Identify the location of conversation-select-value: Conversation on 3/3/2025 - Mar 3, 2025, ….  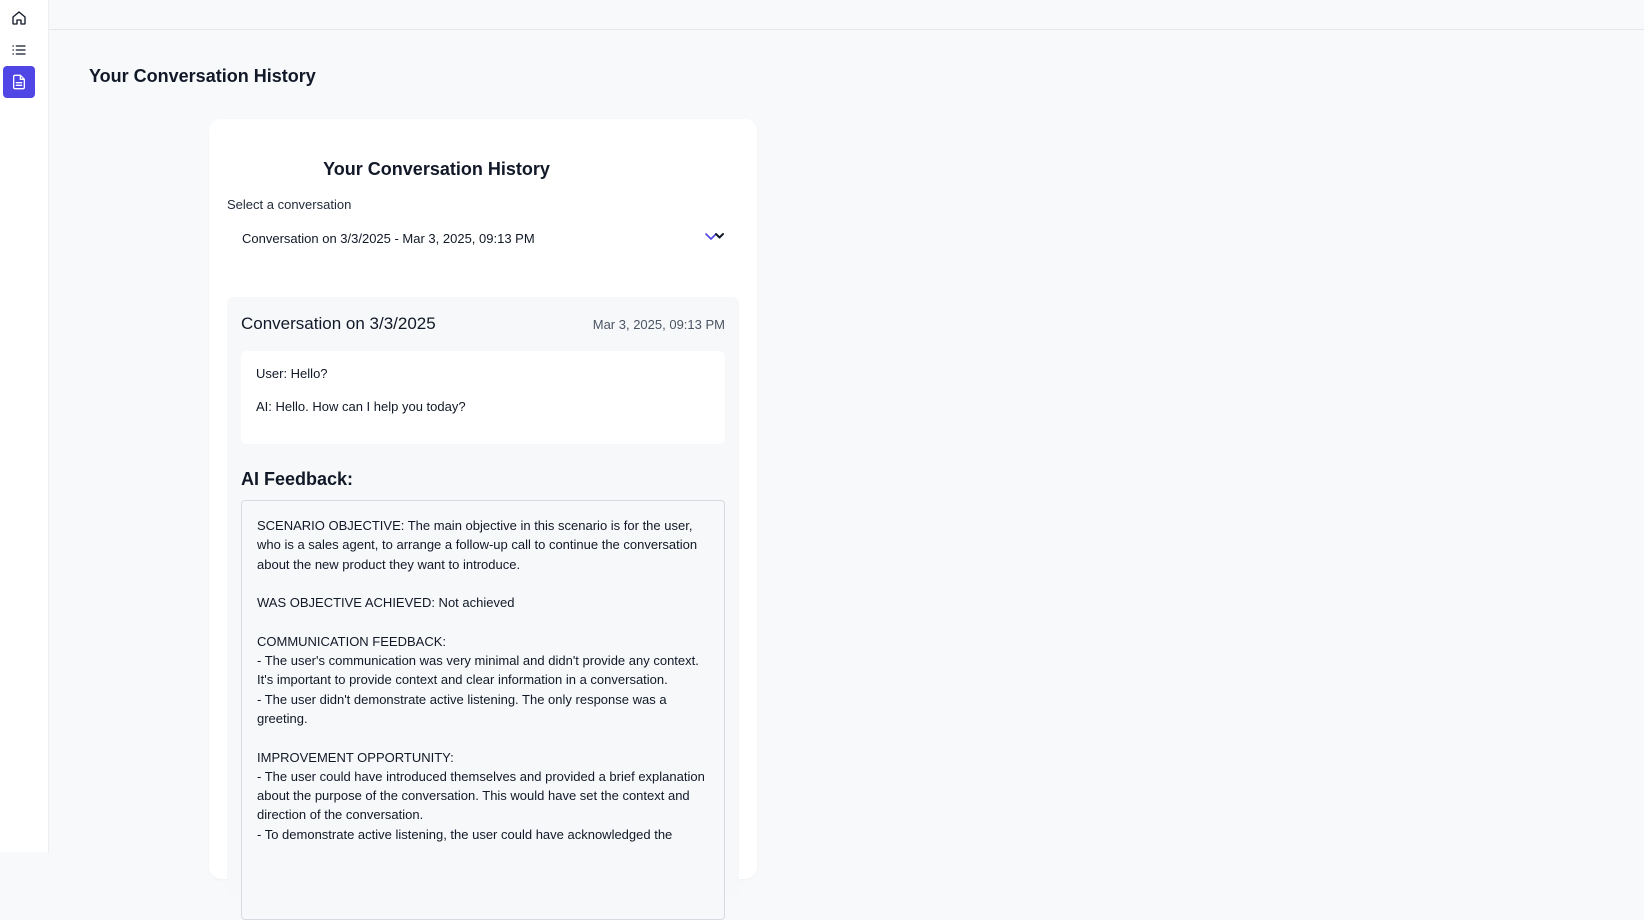
(388, 238).